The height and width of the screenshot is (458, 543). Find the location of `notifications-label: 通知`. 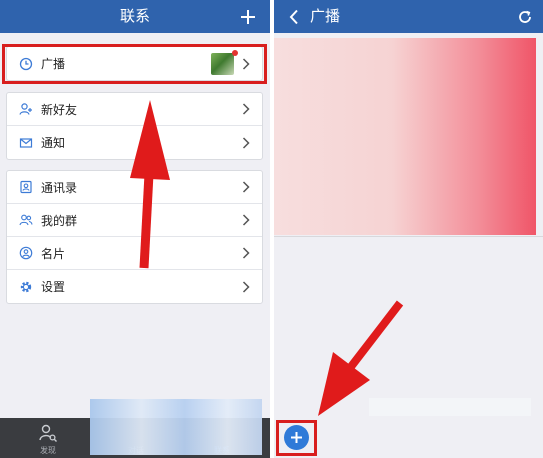

notifications-label: 通知 is located at coordinates (53, 143).